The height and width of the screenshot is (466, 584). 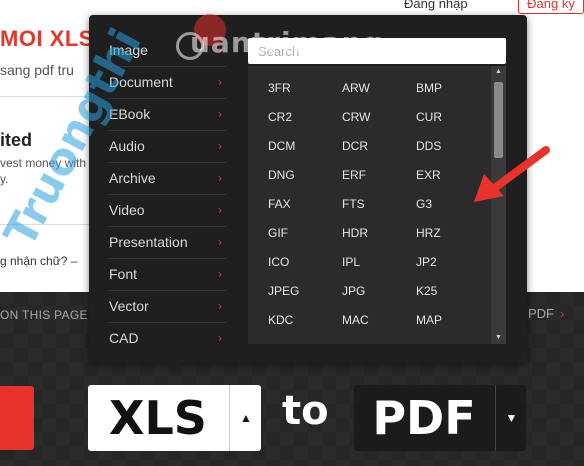 I want to click on category-label: EBook, so click(x=130, y=114).